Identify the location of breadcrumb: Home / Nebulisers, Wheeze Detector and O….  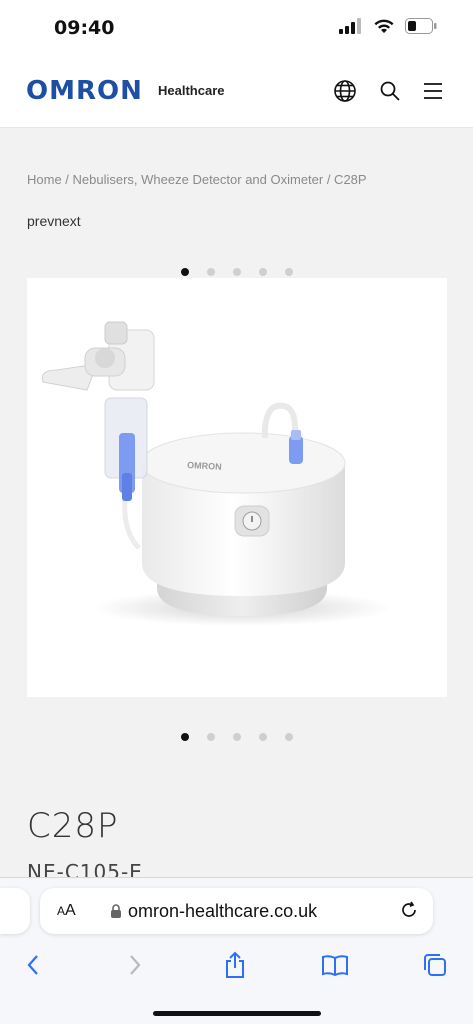
(197, 179).